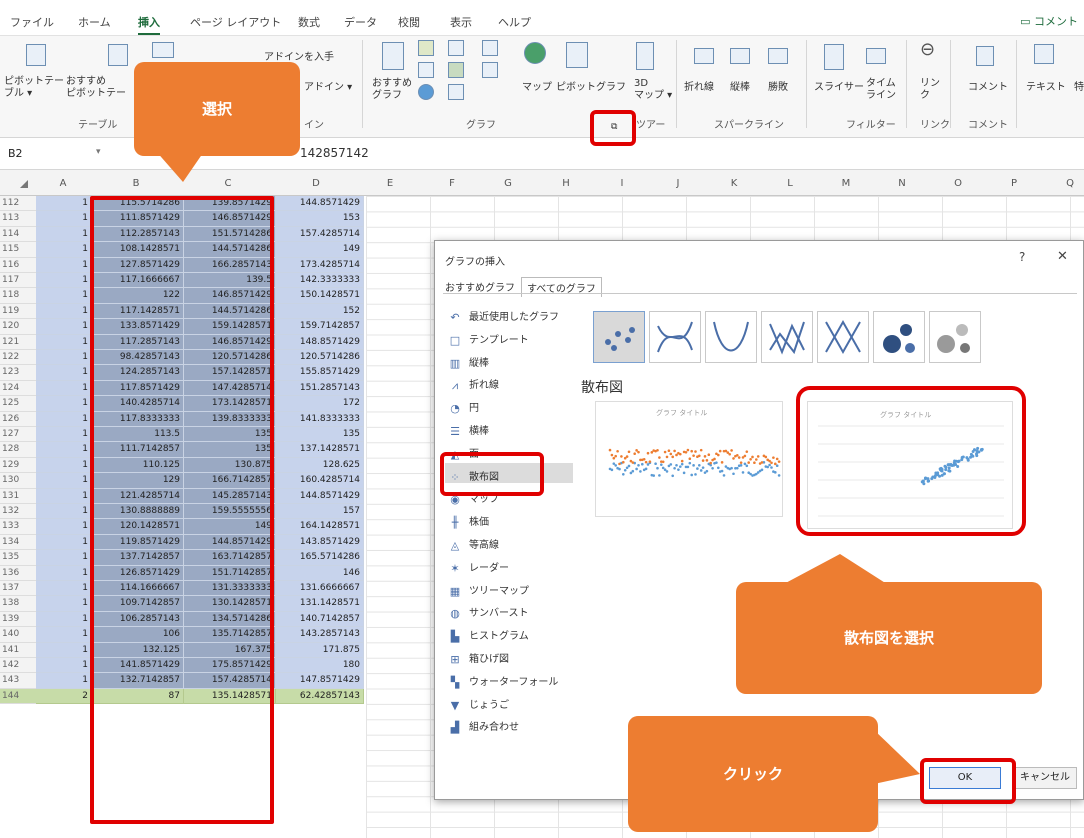  What do you see at coordinates (320, 650) in the screenshot?
I see `cell-d: 171.875` at bounding box center [320, 650].